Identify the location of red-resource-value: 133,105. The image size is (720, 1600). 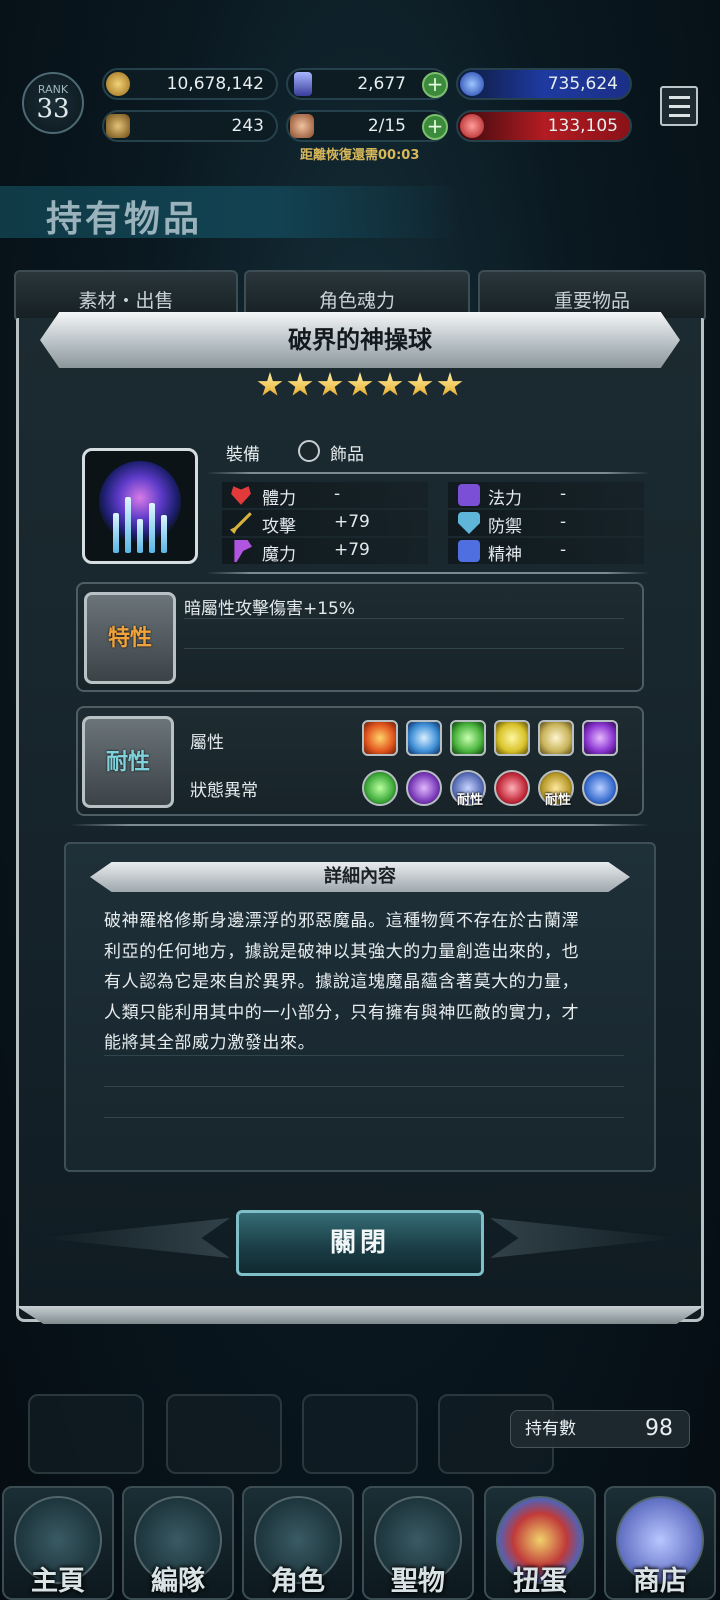
(582, 126).